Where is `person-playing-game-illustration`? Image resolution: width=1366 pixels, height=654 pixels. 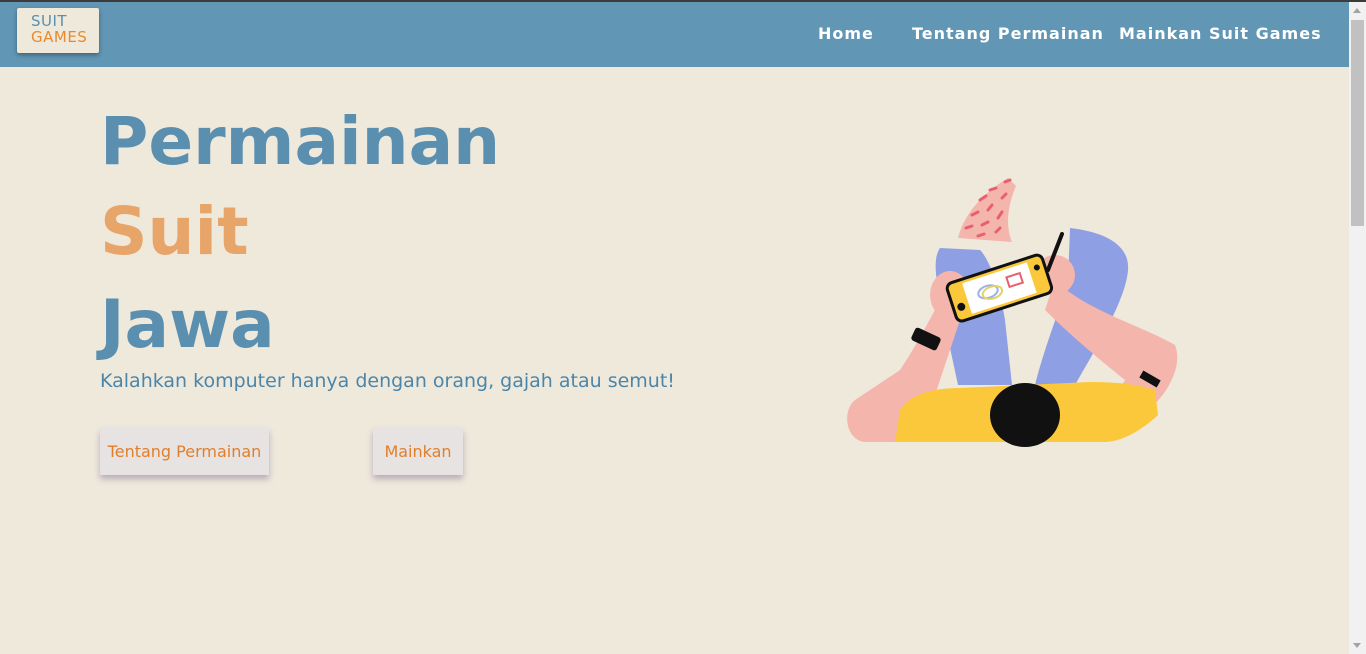
person-playing-game-illustration is located at coordinates (1012, 312).